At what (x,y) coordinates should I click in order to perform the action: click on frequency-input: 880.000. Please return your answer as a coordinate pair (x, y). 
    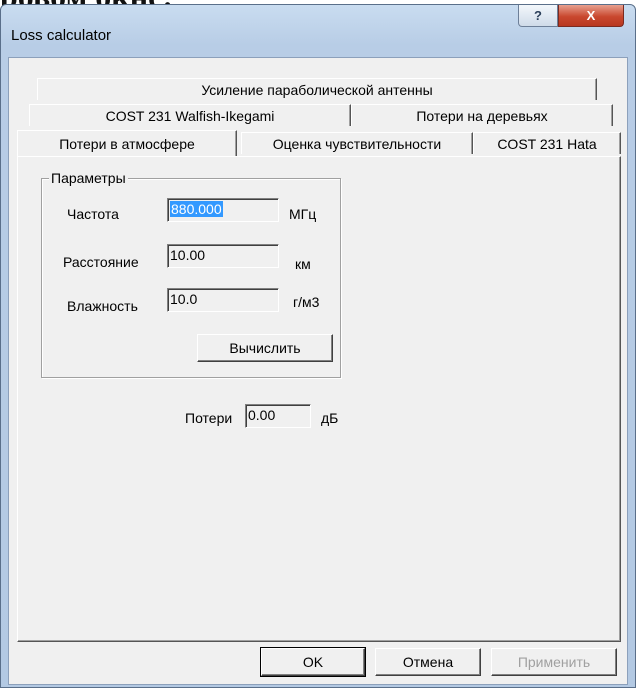
    Looking at the image, I should click on (223, 210).